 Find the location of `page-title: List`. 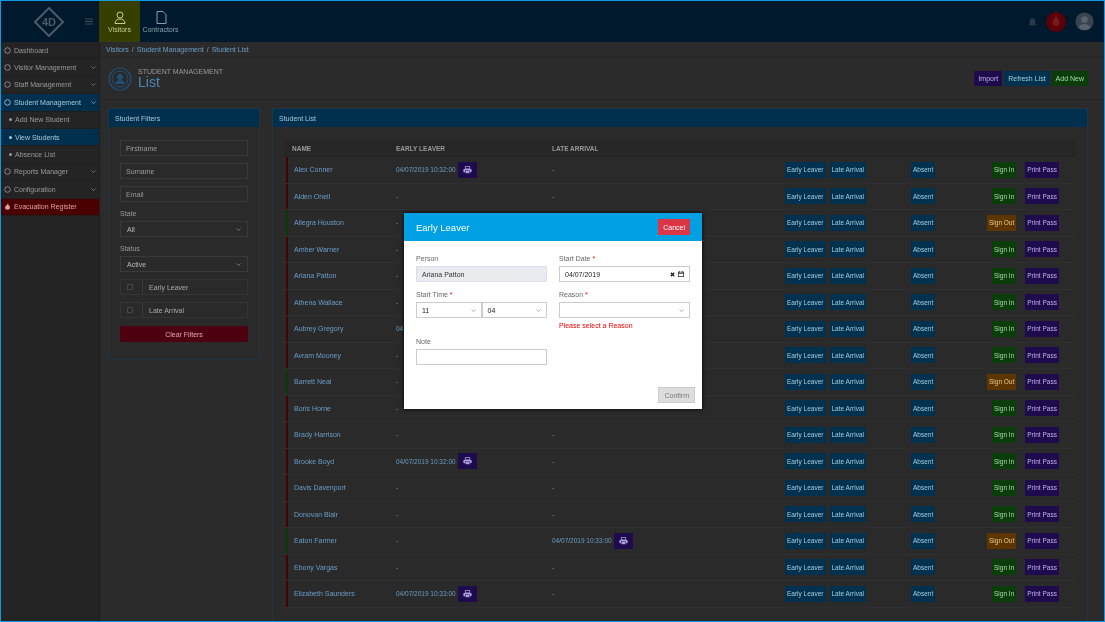

page-title: List is located at coordinates (149, 82).